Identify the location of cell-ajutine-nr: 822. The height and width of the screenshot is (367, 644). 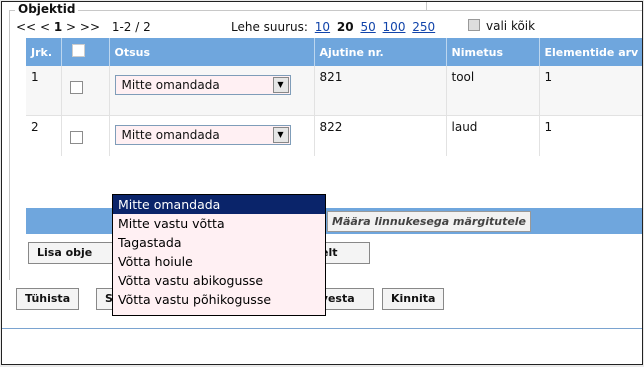
(380, 135).